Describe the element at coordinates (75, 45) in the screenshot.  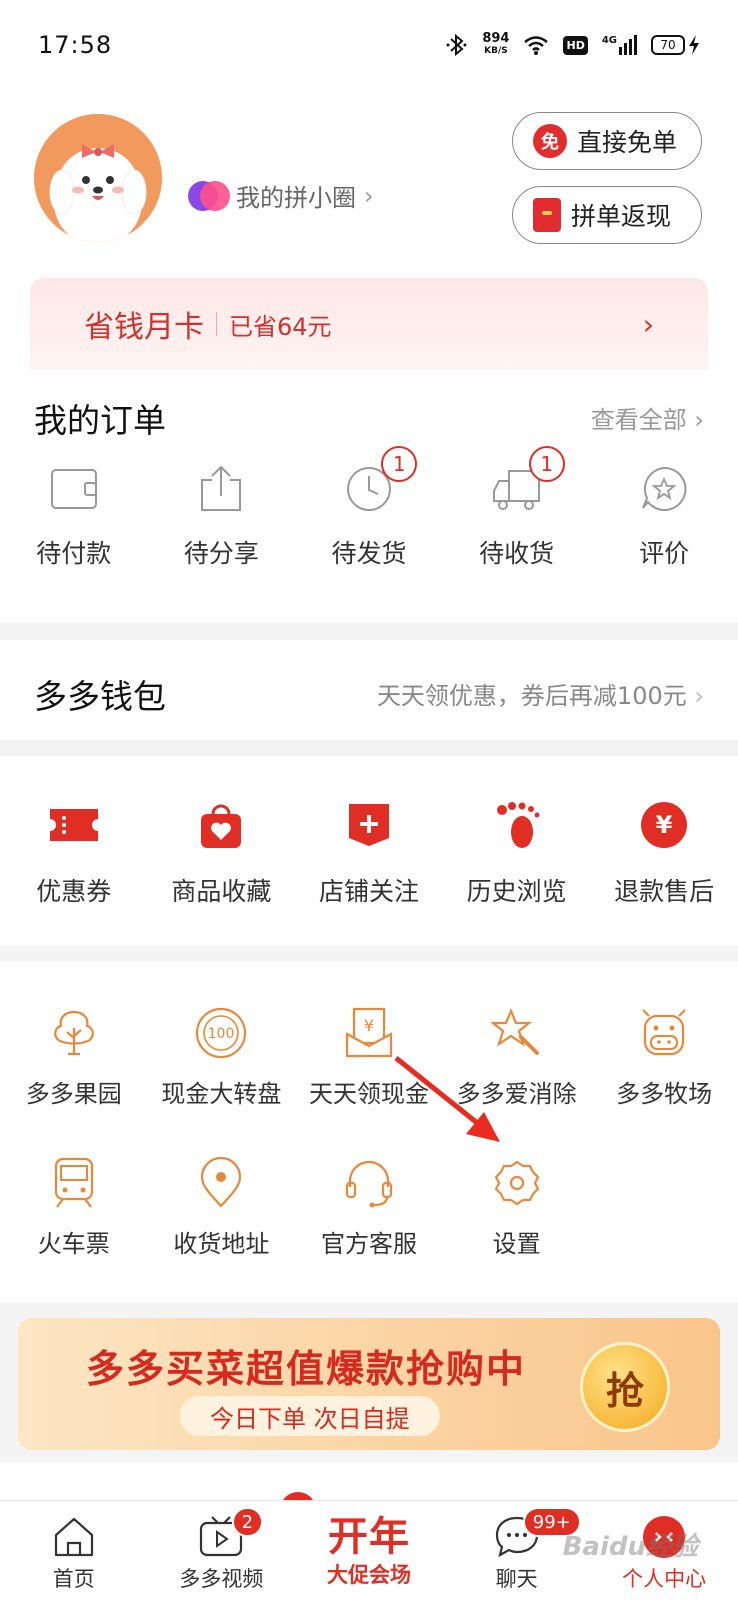
I see `status-time: 17:58` at that location.